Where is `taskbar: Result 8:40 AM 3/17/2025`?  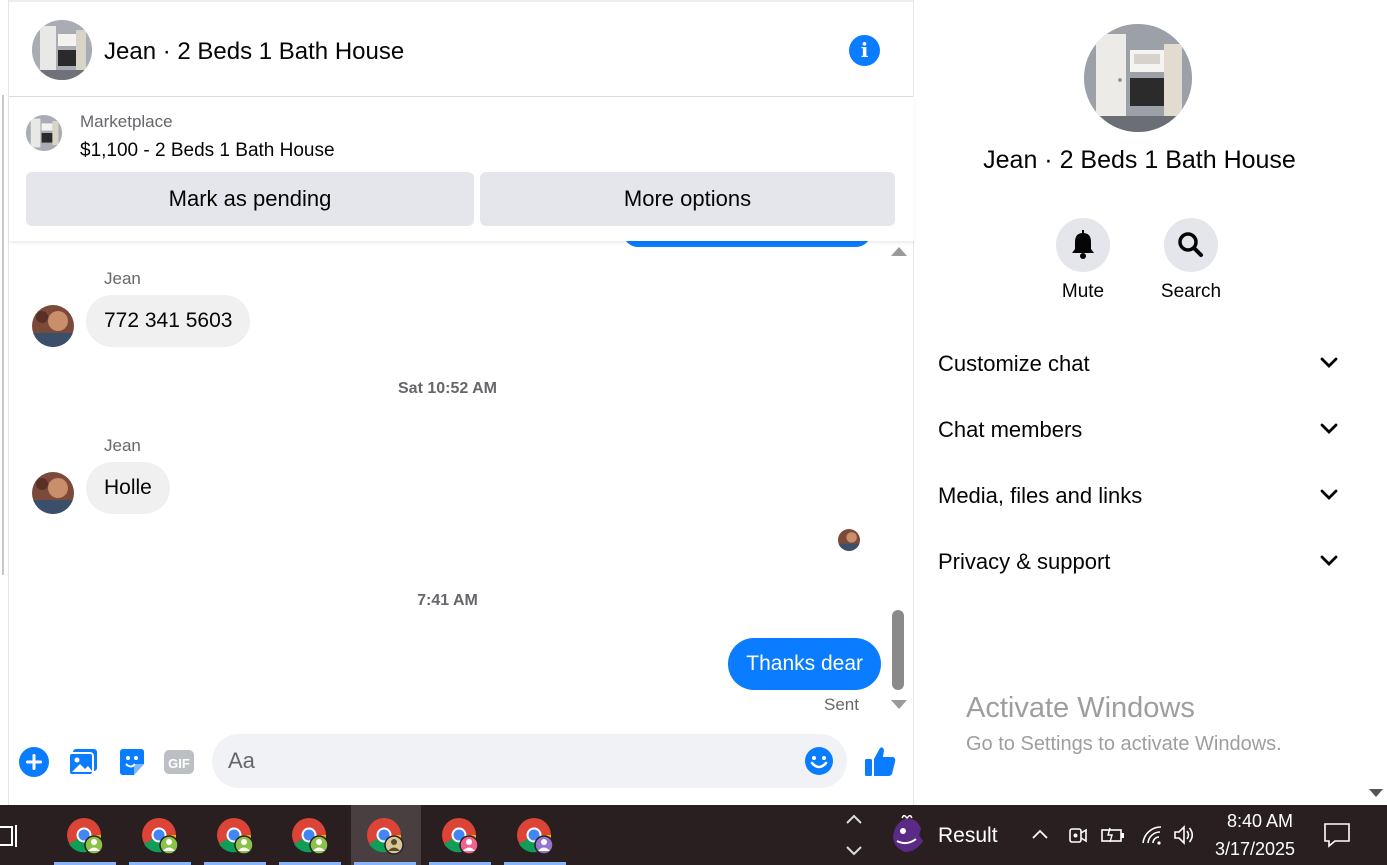 taskbar: Result 8:40 AM 3/17/2025 is located at coordinates (693, 835).